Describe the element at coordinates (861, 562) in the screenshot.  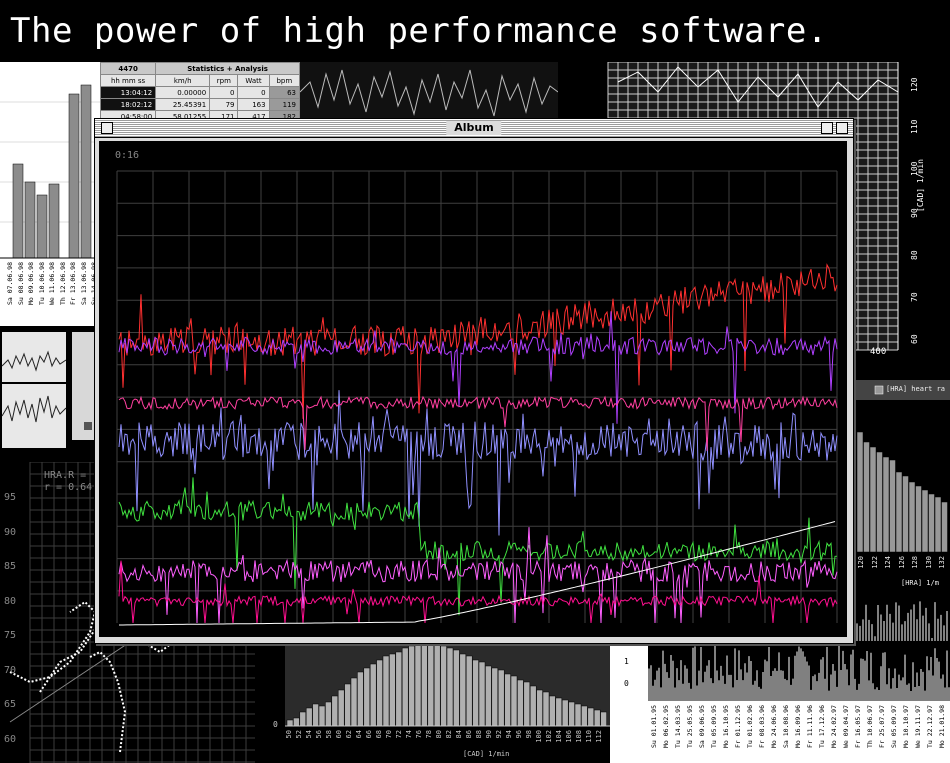
I see `x-tick-label: 120` at that location.